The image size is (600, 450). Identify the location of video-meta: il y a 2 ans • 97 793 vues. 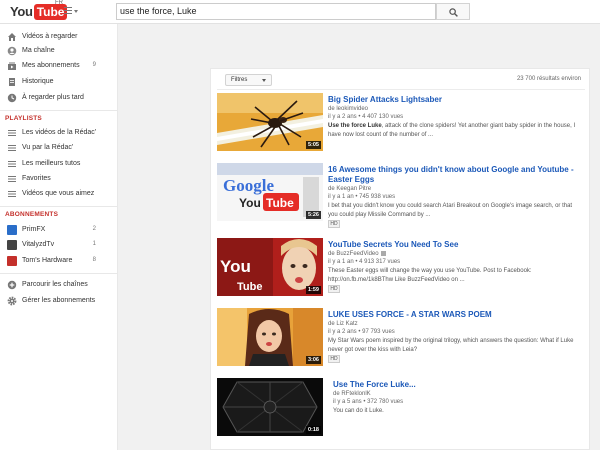
(361, 332).